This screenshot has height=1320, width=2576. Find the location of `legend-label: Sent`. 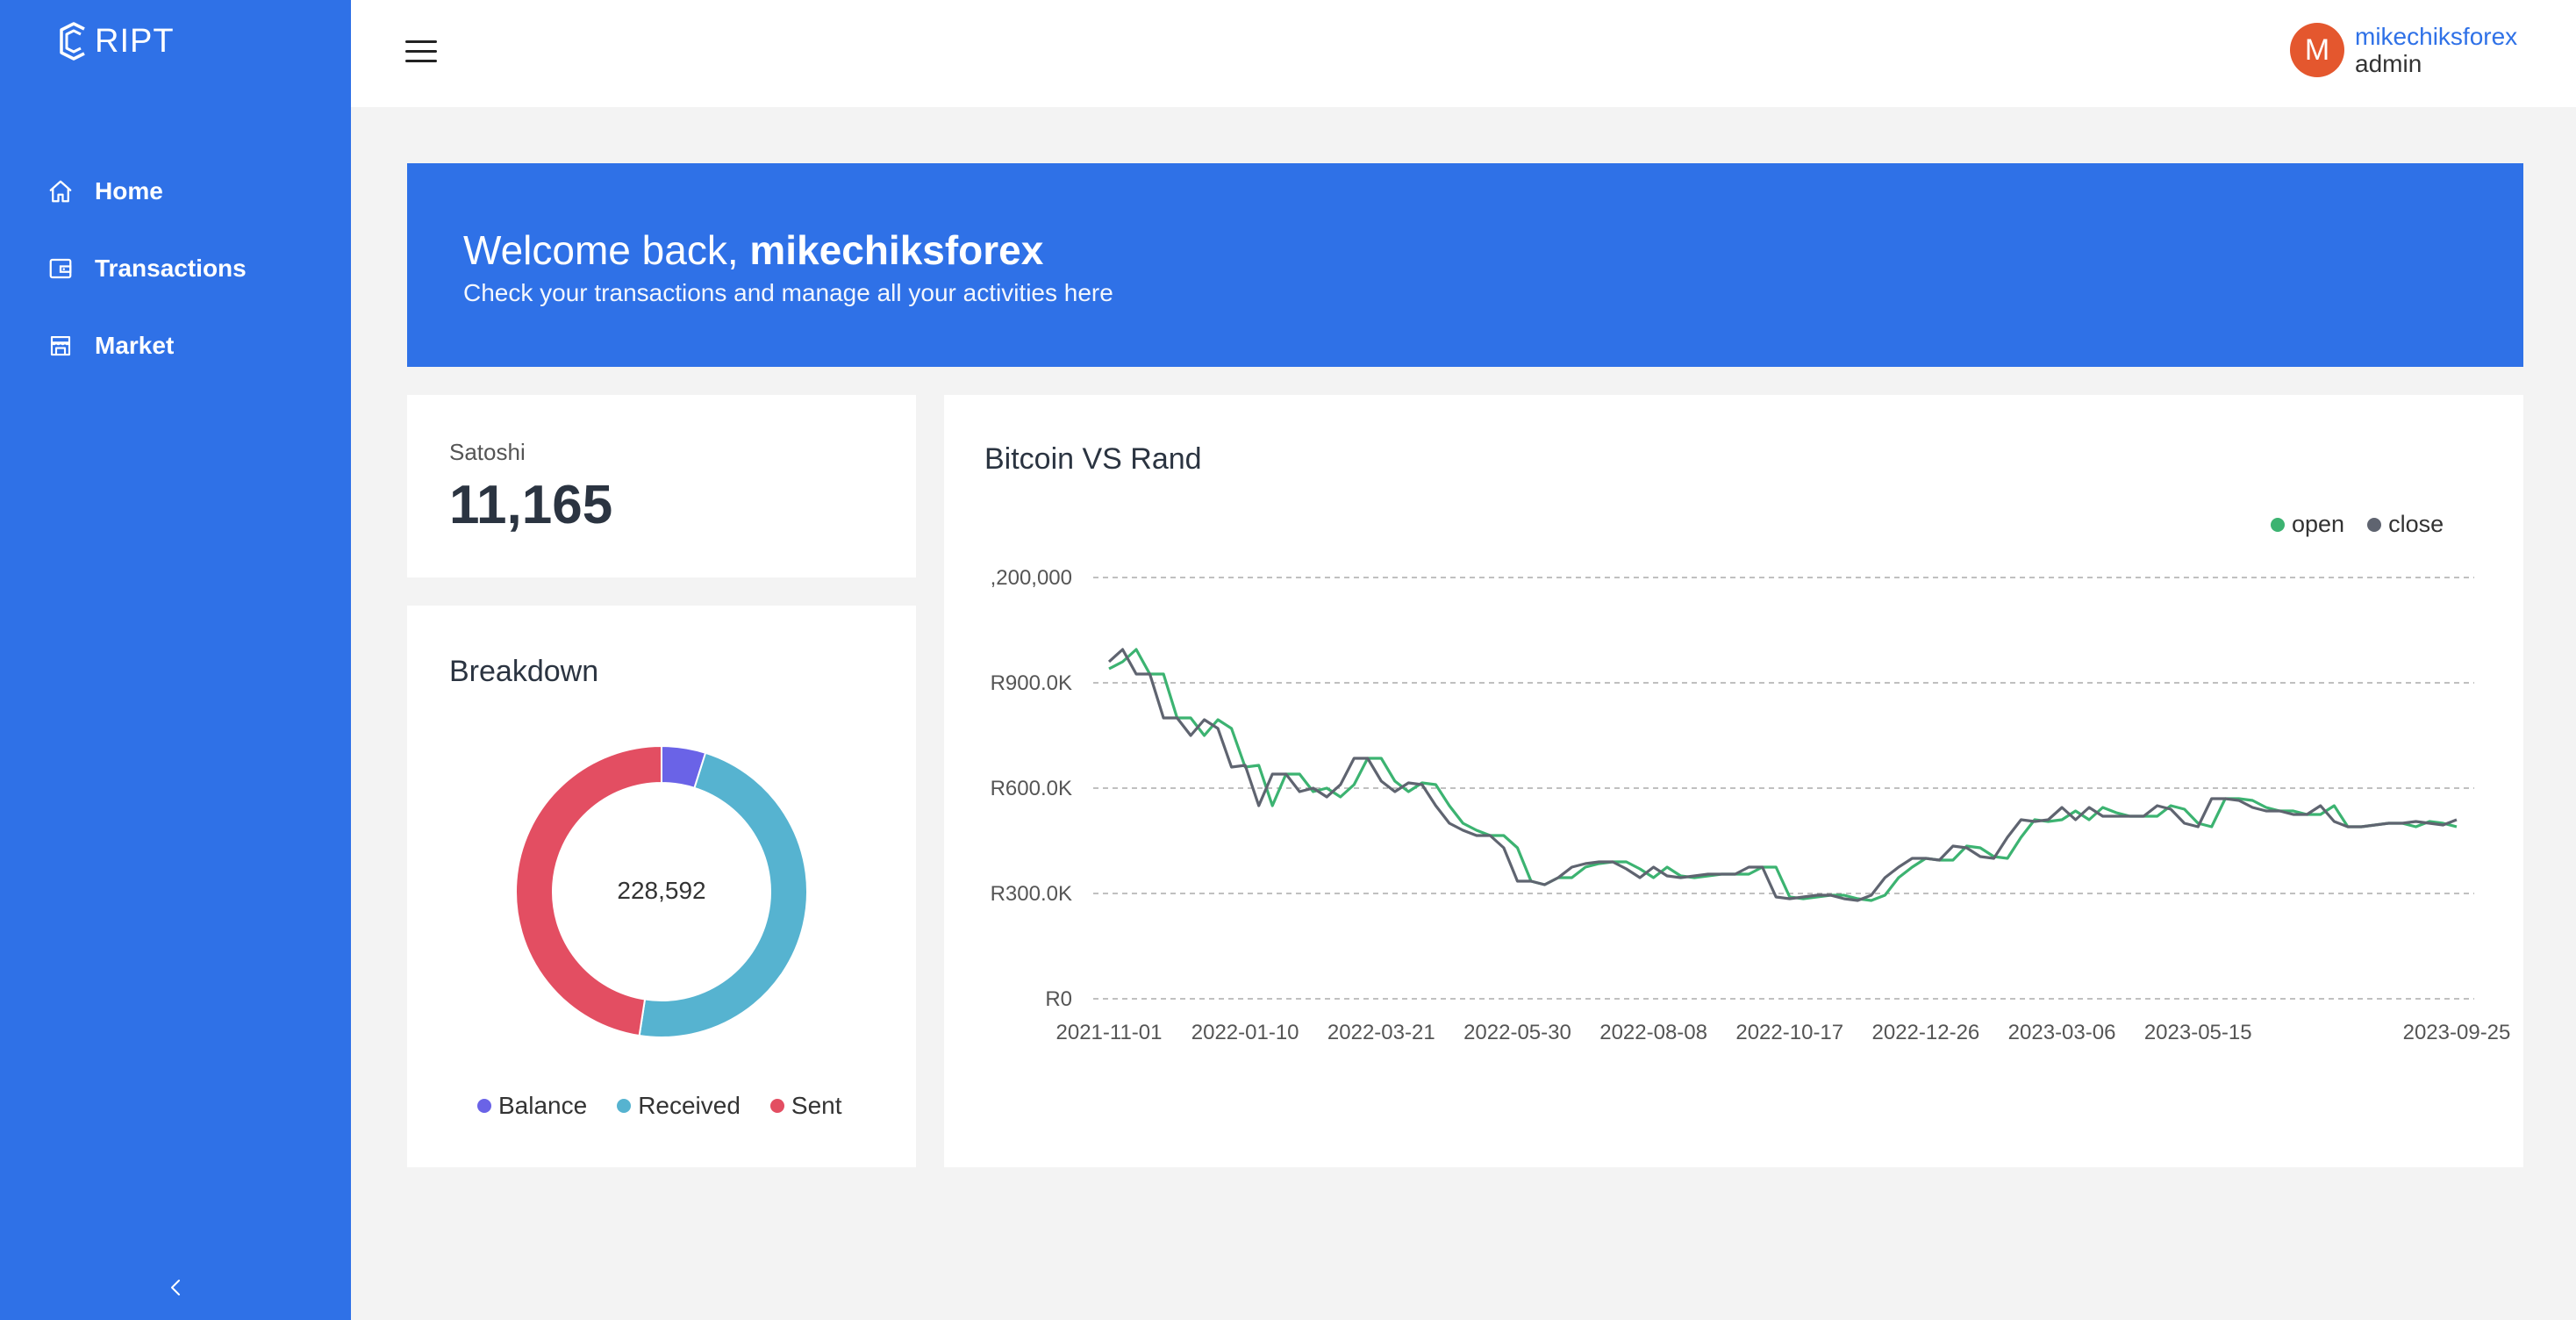

legend-label: Sent is located at coordinates (816, 1105).